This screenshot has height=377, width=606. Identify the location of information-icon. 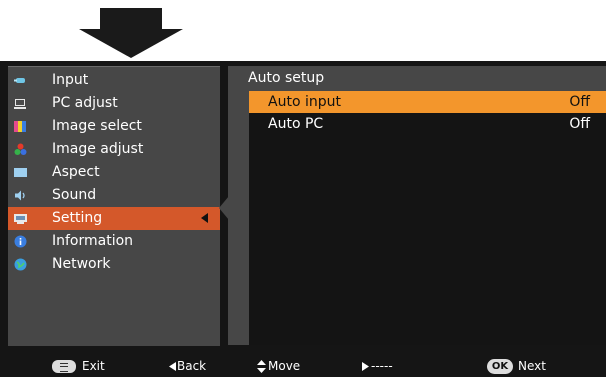
(20, 241).